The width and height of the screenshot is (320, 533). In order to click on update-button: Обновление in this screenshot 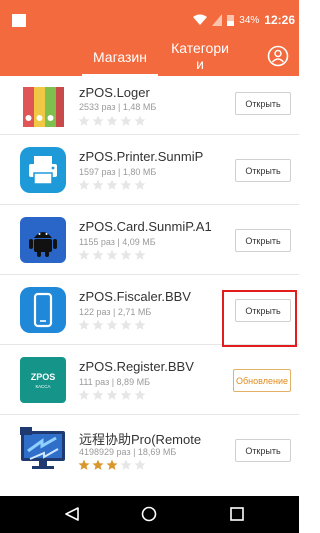, I will do `click(262, 380)`.